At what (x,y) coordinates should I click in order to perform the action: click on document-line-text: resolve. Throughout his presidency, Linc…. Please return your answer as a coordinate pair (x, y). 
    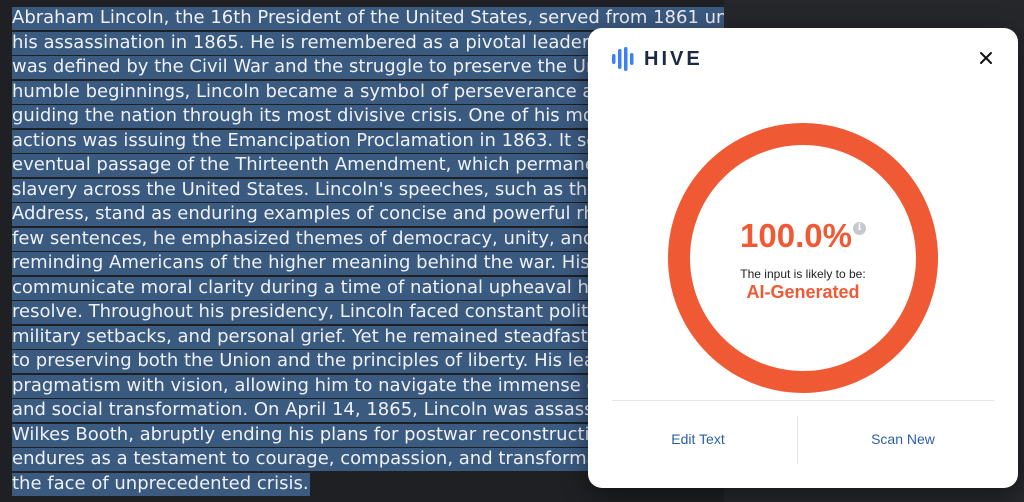
    Looking at the image, I should click on (324, 312).